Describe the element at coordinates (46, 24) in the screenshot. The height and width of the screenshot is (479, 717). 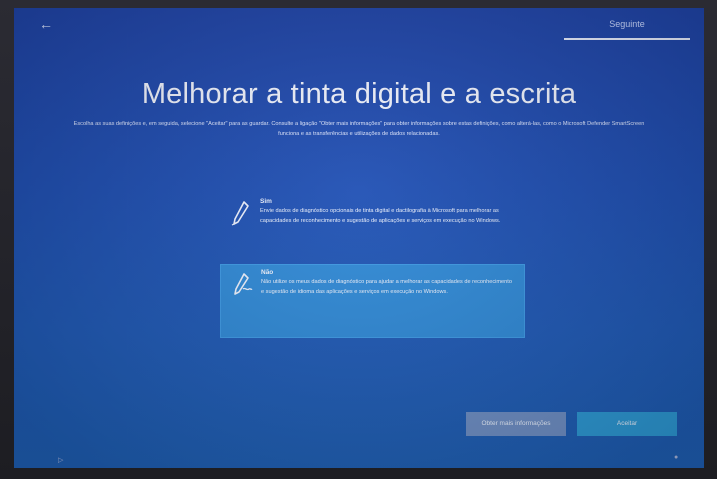
I see `back-arrow-icon: ←` at that location.